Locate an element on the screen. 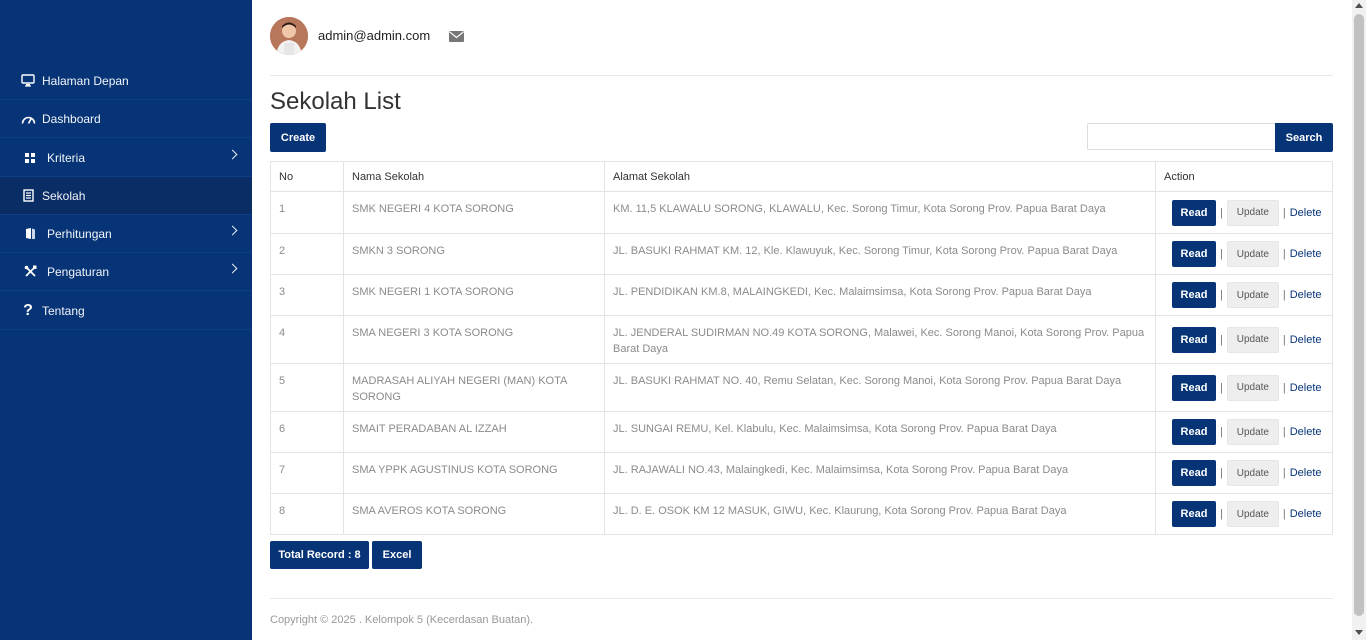  scroll-down-arrow-icon is located at coordinates (1359, 632).